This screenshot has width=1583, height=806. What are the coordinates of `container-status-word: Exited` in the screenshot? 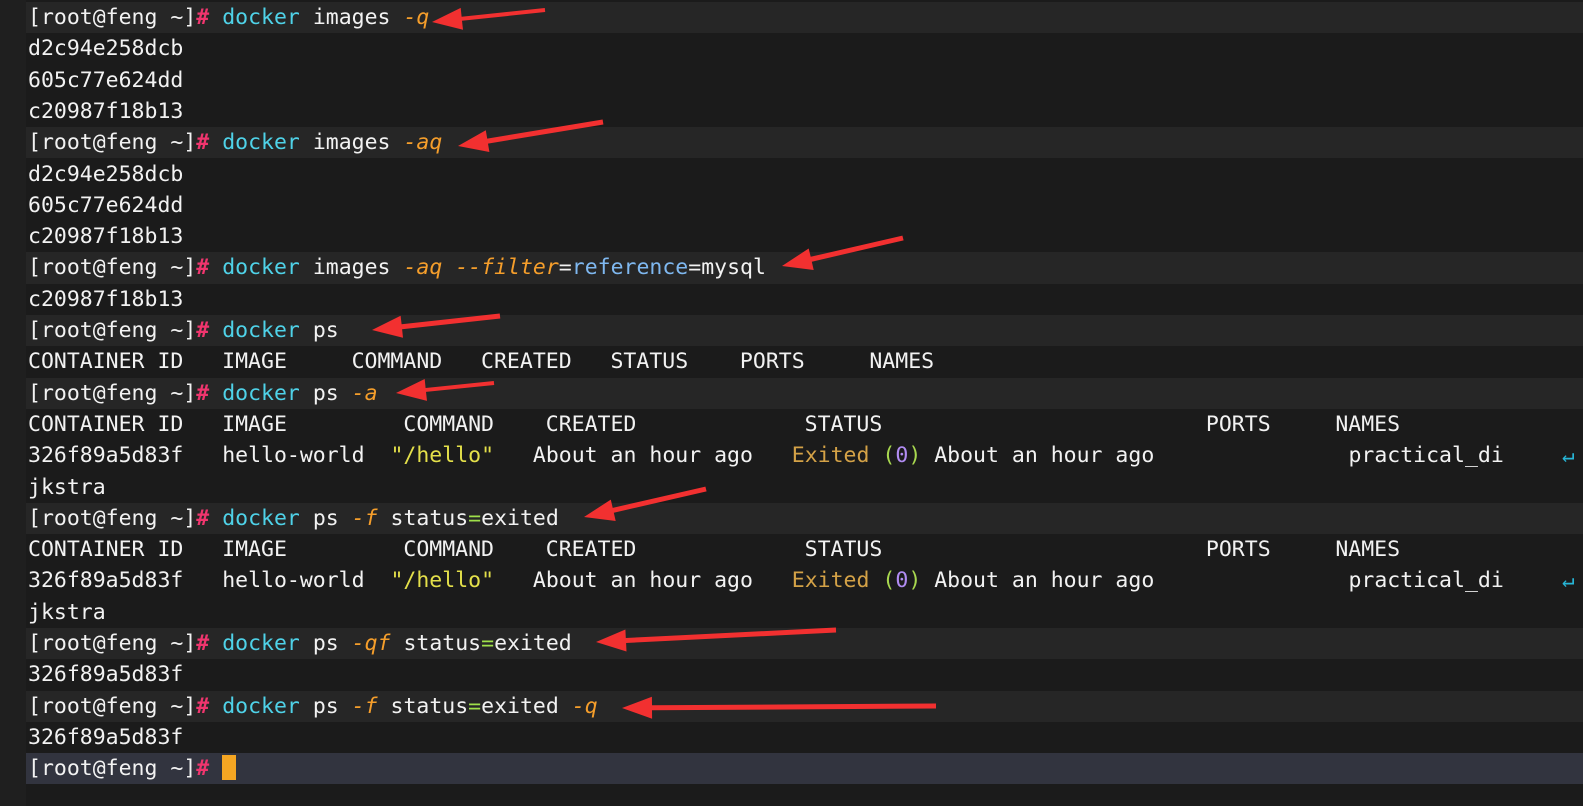 It's located at (830, 456).